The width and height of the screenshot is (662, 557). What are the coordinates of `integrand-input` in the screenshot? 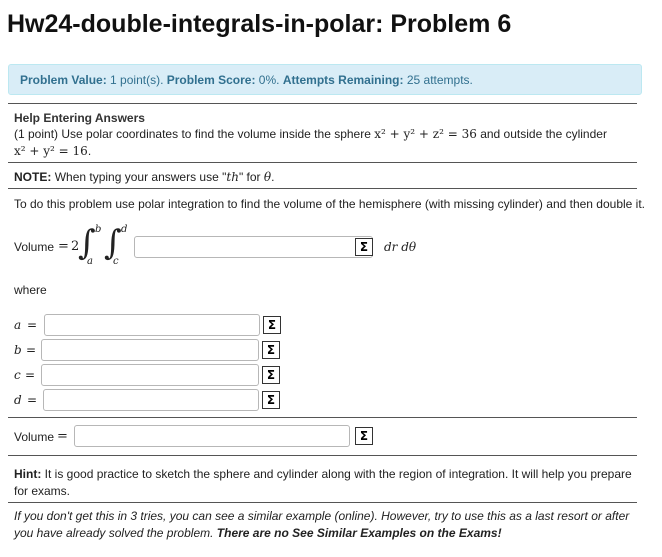 It's located at (253, 247).